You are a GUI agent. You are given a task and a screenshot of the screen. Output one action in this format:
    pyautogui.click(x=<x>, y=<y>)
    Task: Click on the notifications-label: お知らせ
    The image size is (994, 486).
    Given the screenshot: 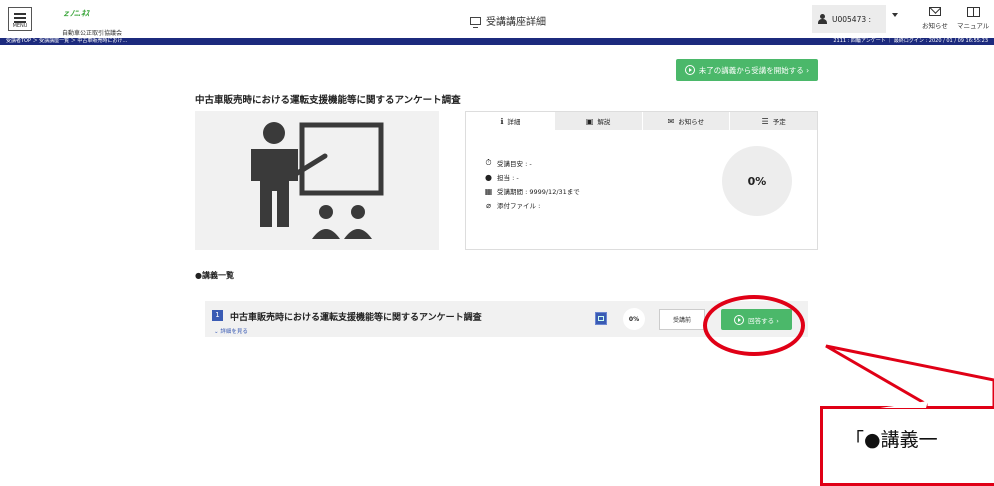 What is the action you would take?
    pyautogui.click(x=935, y=26)
    